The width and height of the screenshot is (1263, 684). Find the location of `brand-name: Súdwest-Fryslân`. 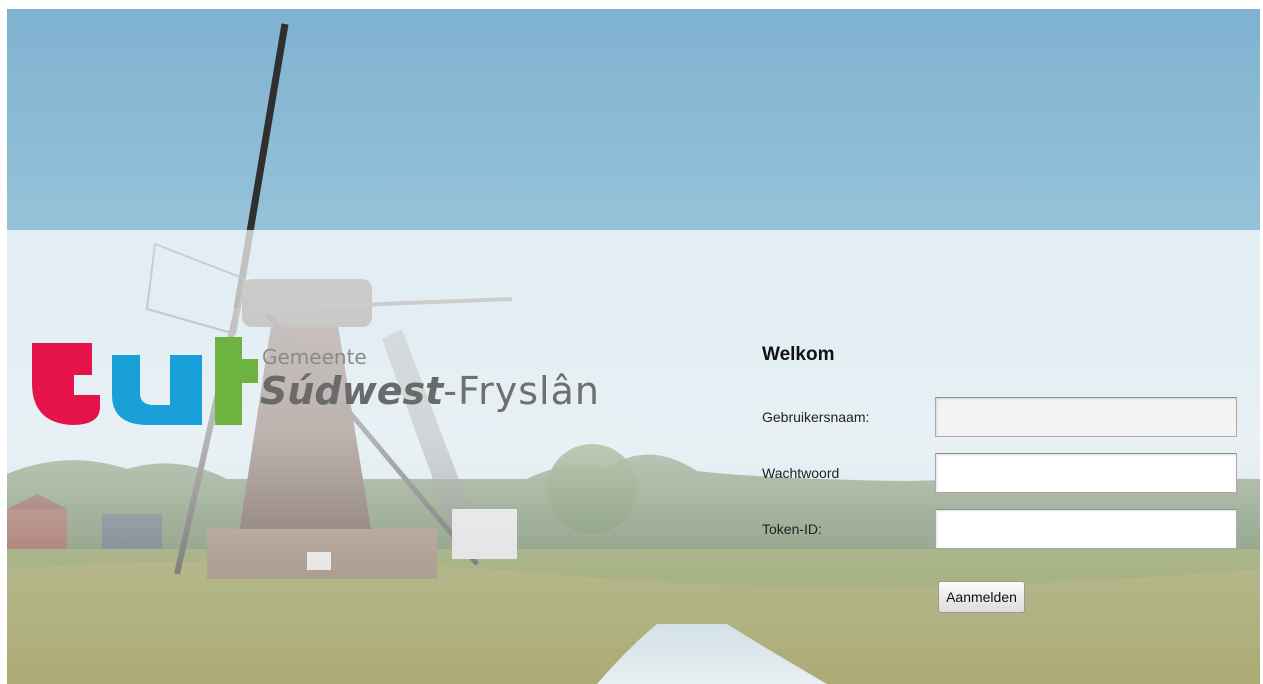

brand-name: Súdwest-Fryslân is located at coordinates (430, 391).